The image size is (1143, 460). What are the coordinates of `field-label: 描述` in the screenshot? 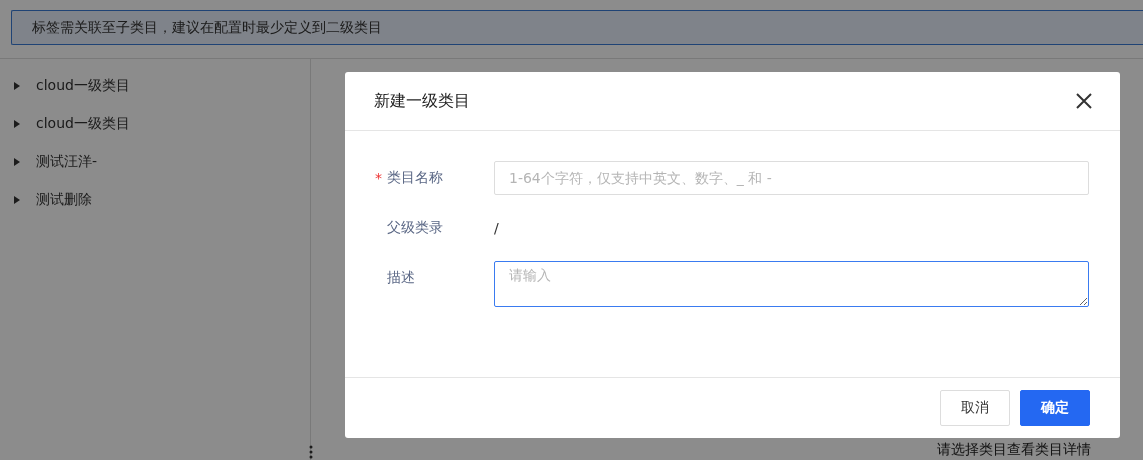 It's located at (401, 278).